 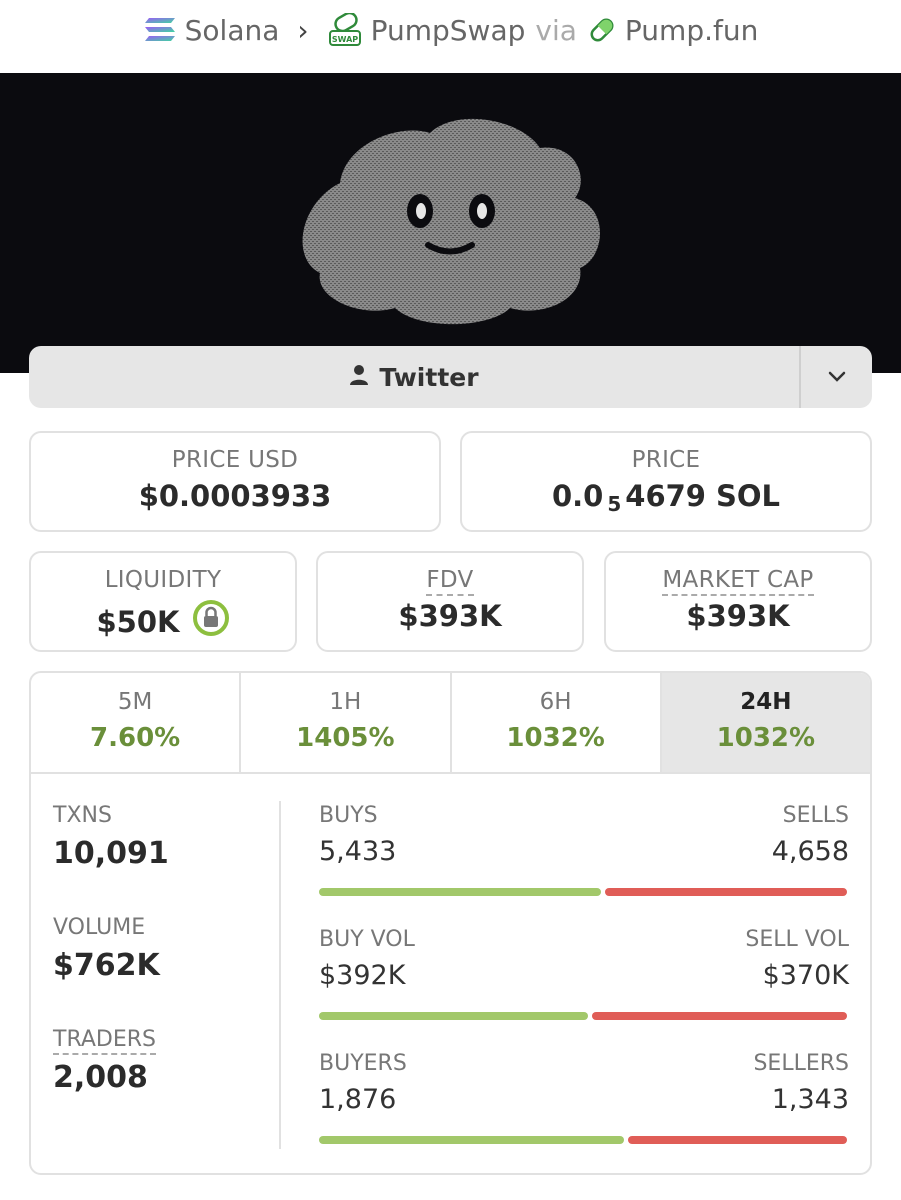 I want to click on socials-bar: Twitter, so click(x=450, y=377).